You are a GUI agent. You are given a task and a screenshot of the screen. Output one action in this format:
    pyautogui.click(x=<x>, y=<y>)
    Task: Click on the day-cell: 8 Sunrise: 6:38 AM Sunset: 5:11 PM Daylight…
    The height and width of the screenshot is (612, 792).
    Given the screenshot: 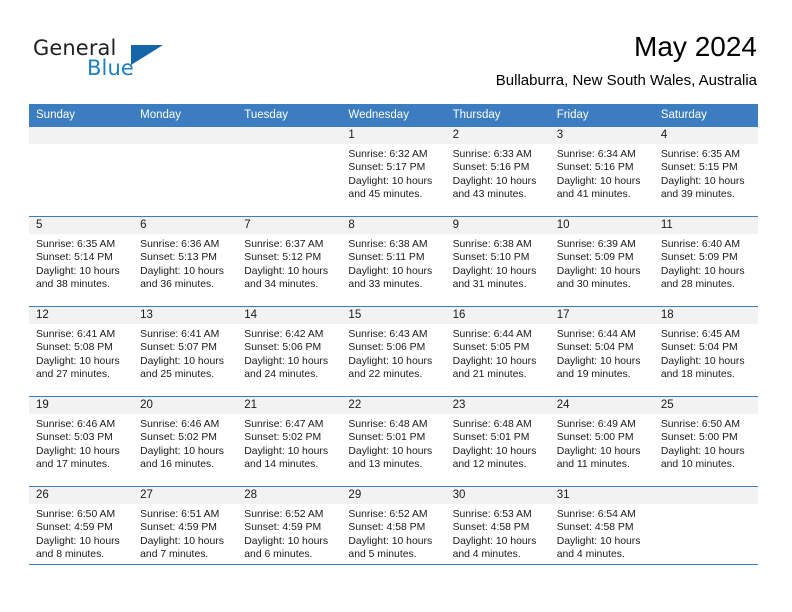 What is the action you would take?
    pyautogui.click(x=393, y=261)
    